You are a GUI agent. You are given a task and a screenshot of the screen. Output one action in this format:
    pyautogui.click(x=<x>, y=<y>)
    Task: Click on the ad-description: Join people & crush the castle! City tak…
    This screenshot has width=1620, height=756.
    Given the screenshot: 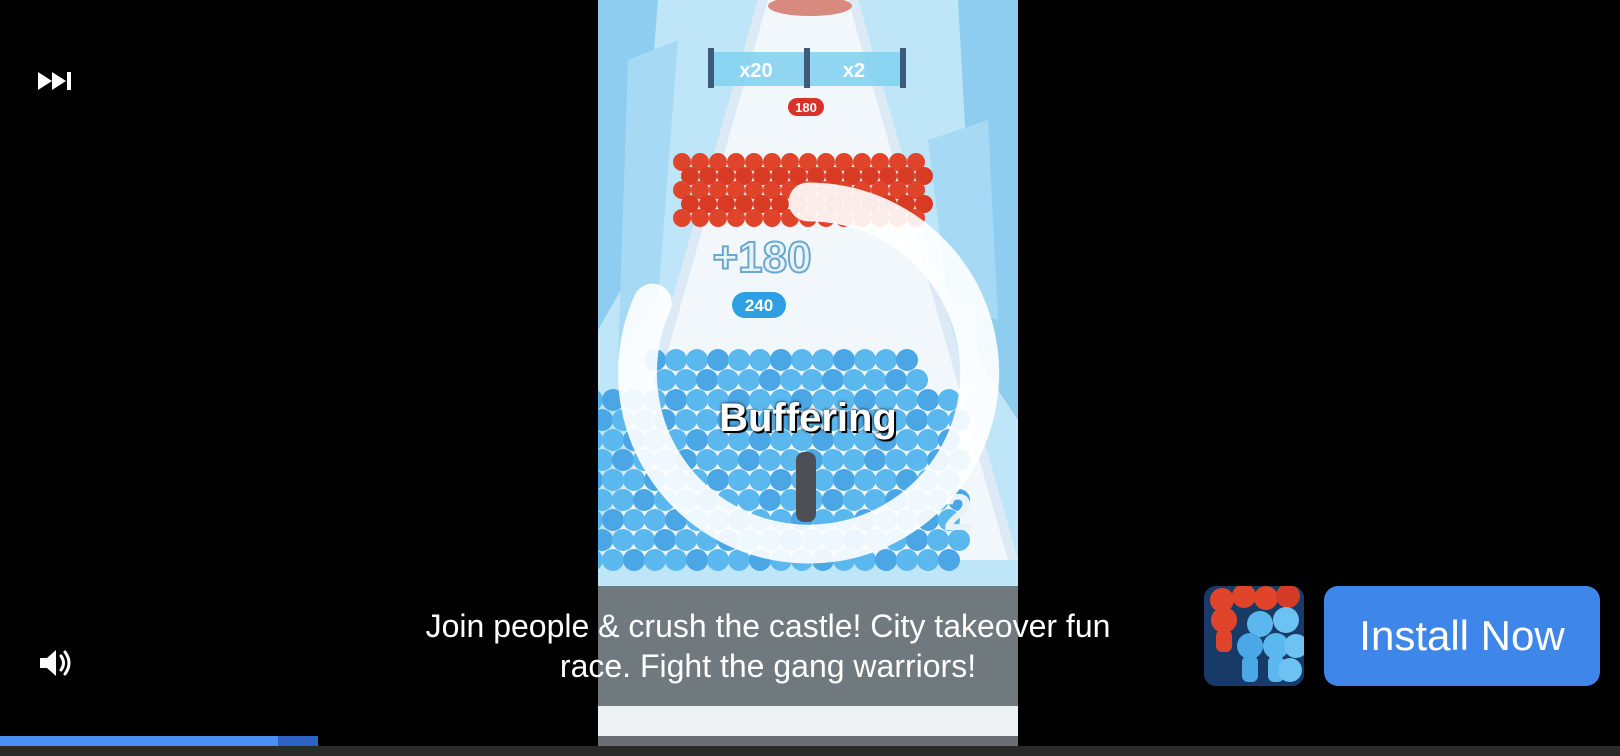 What is the action you would take?
    pyautogui.click(x=768, y=646)
    